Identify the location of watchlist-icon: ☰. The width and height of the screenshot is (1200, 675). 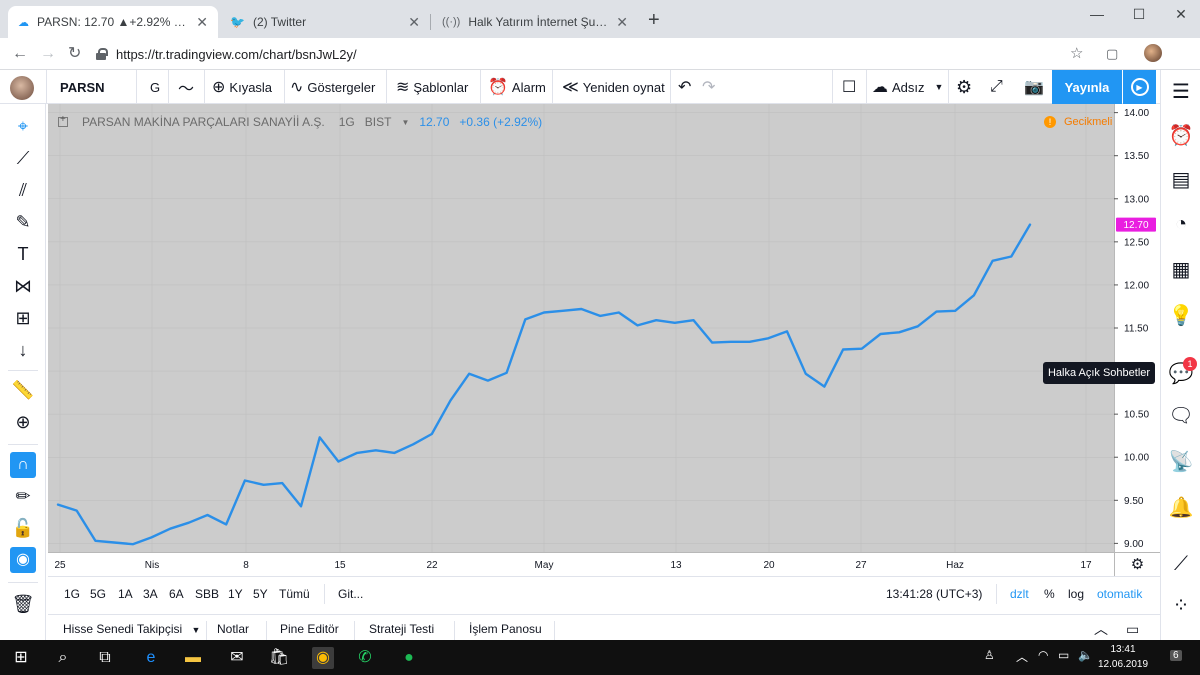
(1181, 92).